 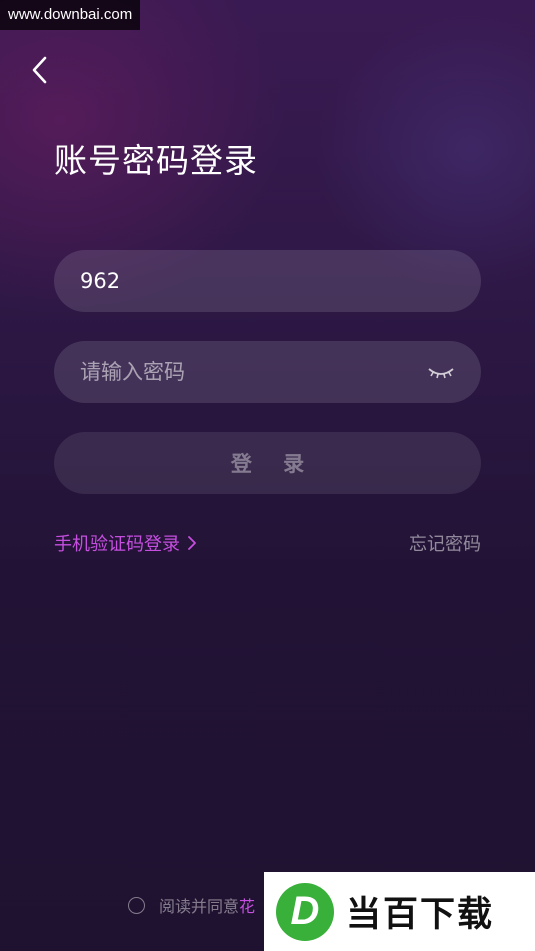 I want to click on back-icon, so click(x=40, y=70).